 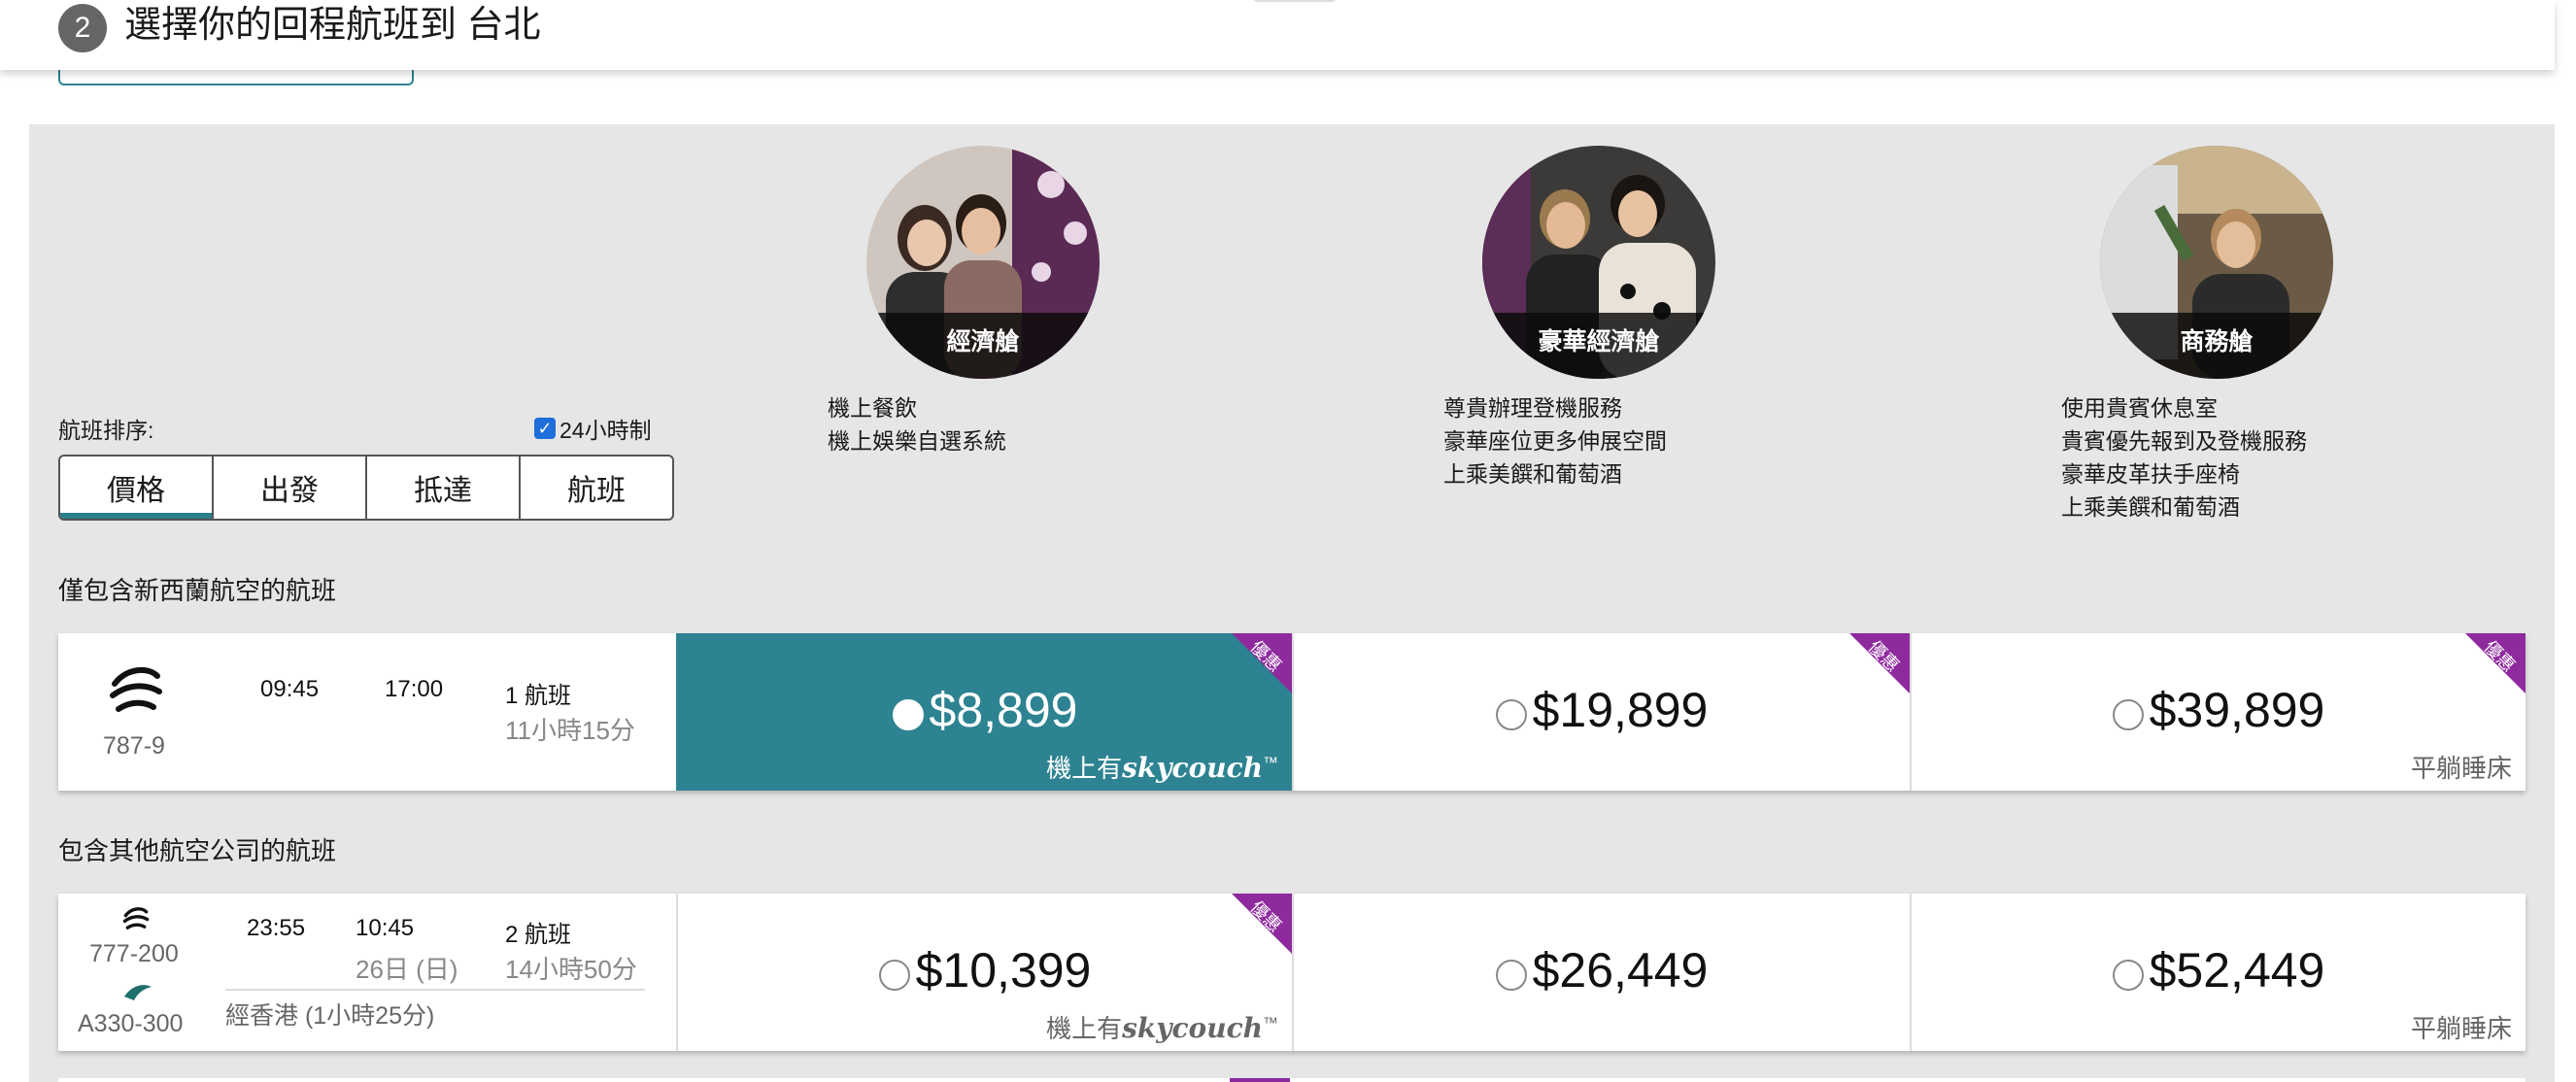 I want to click on flight-duration: 14小時50分, so click(x=571, y=969).